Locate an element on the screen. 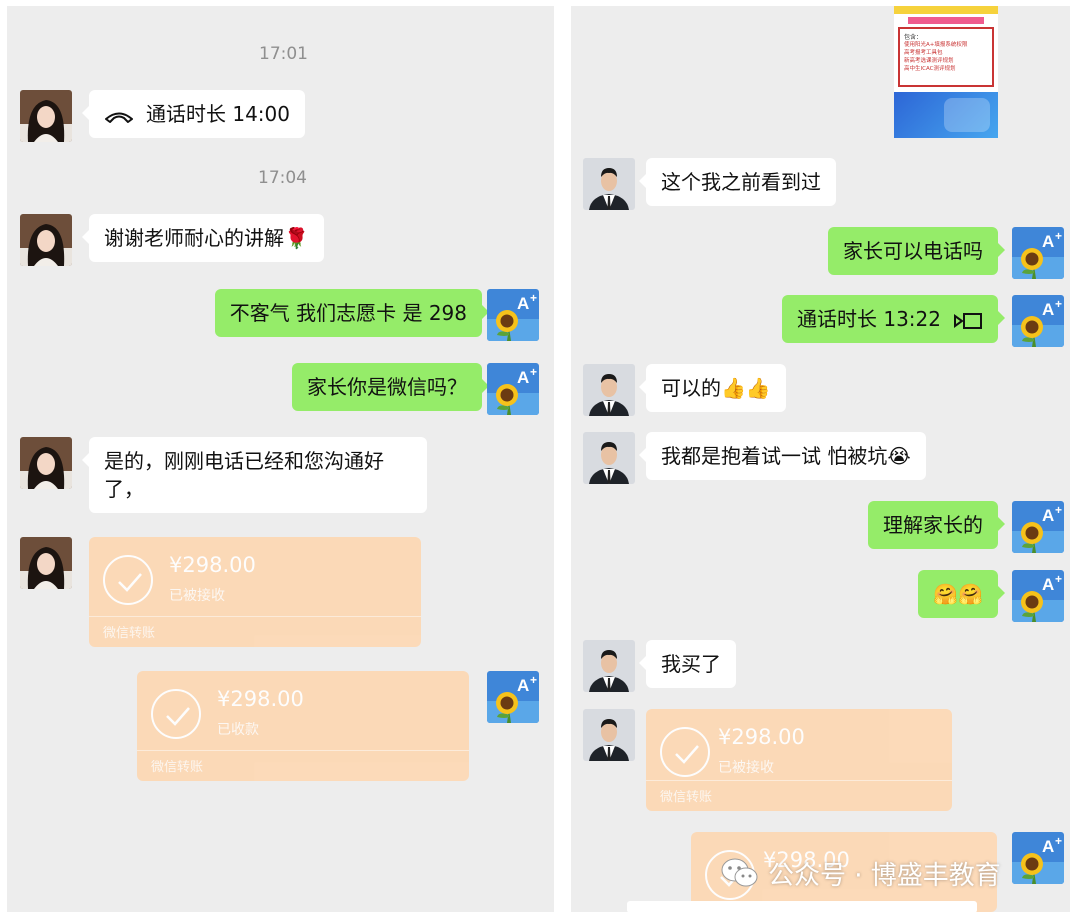 Image resolution: width=1080 pixels, height=917 pixels. message-bubble: 家长你是微信吗？ is located at coordinates (390, 387).